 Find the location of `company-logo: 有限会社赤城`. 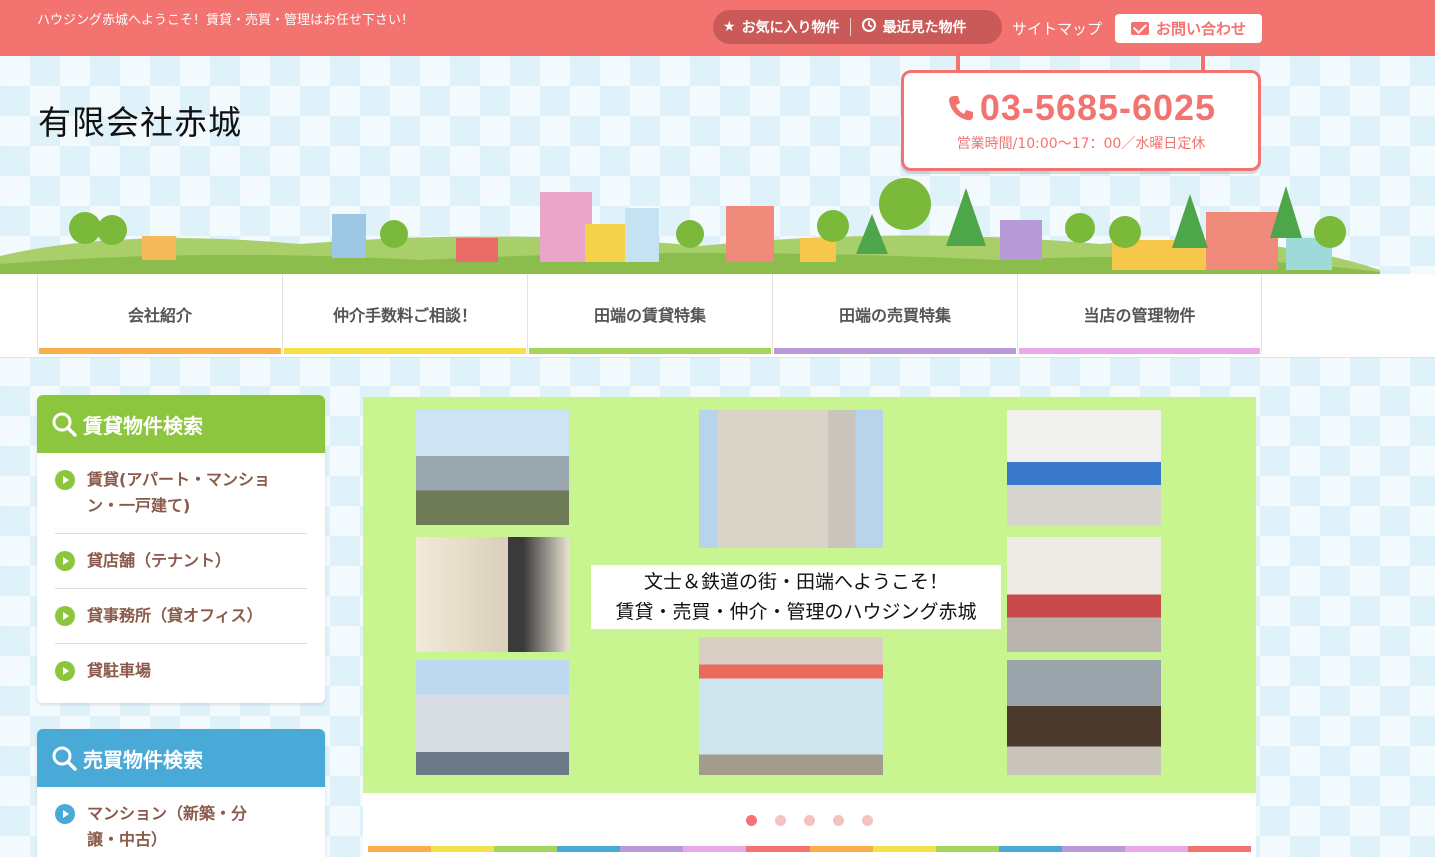

company-logo: 有限会社赤城 is located at coordinates (140, 120).